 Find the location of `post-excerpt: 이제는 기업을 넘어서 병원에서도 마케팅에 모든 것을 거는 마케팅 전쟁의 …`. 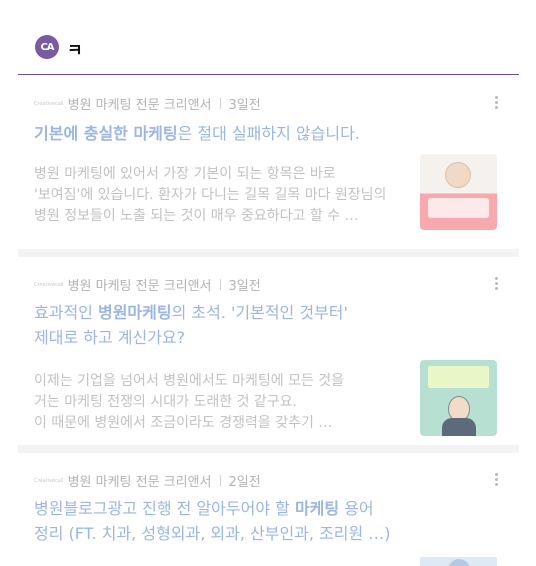

post-excerpt: 이제는 기업을 넘어서 병원에서도 마케팅에 모든 것을 거는 마케팅 전쟁의 … is located at coordinates (226, 402).